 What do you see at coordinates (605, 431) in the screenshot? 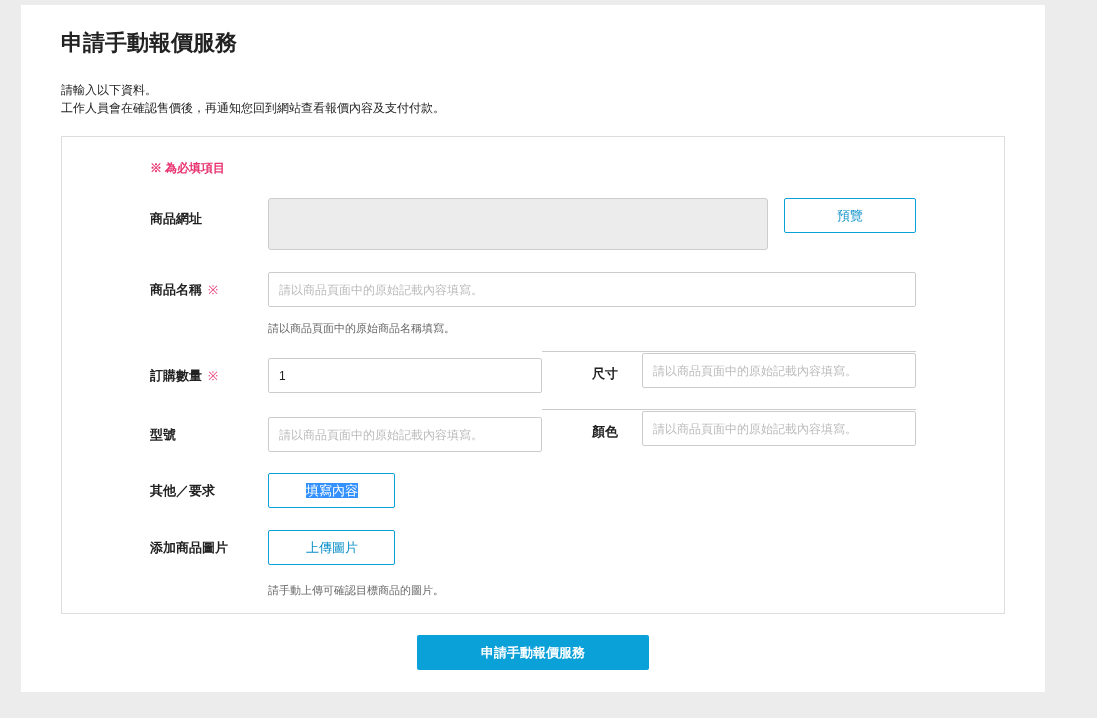
I see `field-label: 顏色` at bounding box center [605, 431].